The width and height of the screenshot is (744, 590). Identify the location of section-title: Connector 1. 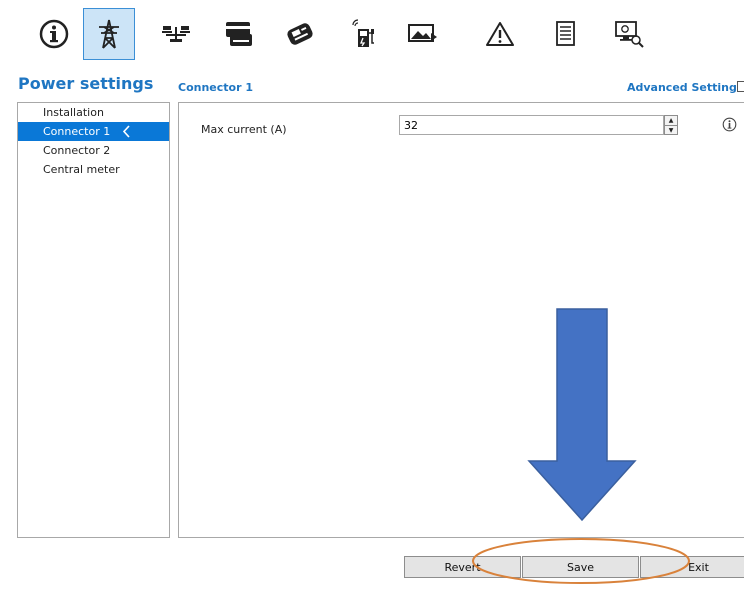
(215, 87).